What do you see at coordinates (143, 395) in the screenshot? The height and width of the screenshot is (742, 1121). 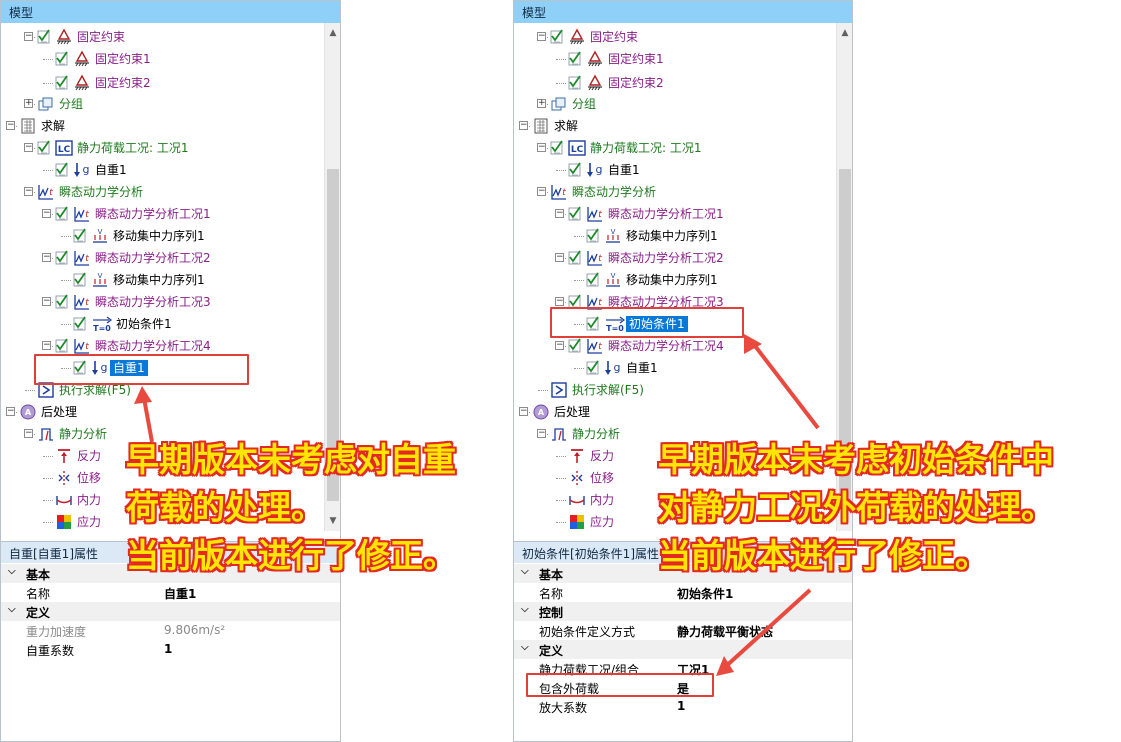 I see `arrowhead` at bounding box center [143, 395].